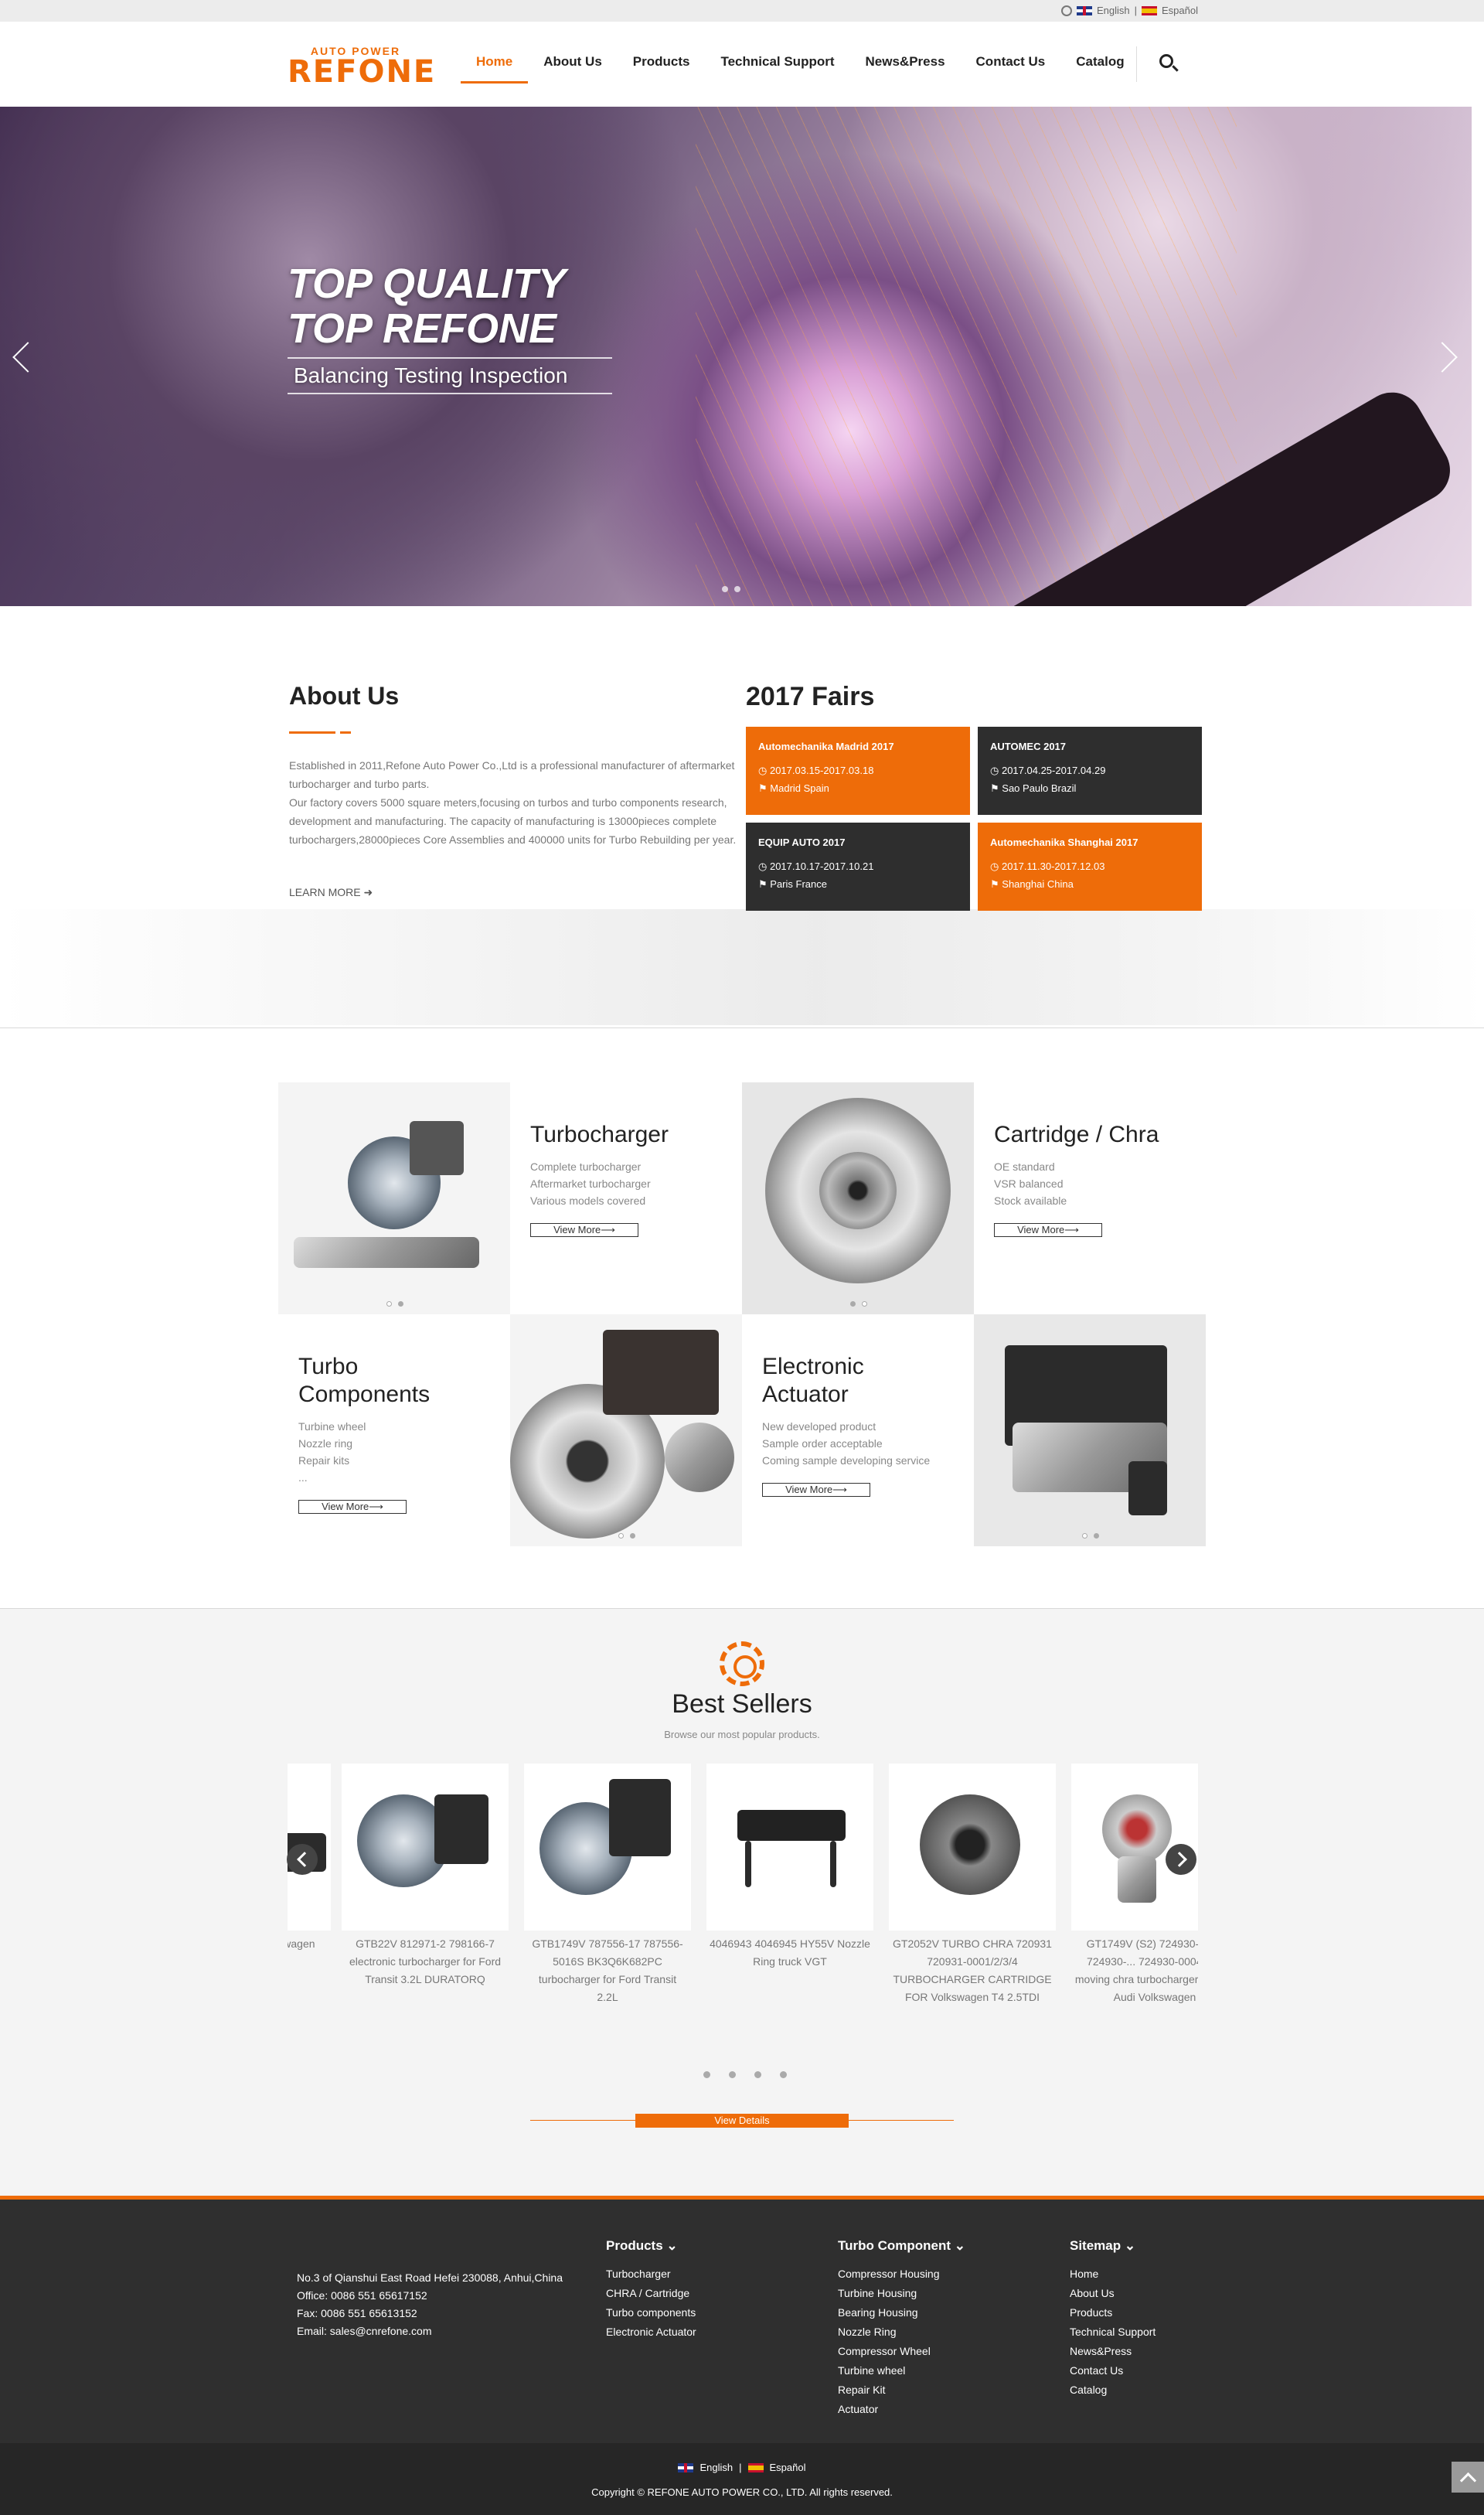 This screenshot has height=2515, width=1484. What do you see at coordinates (1024, 1166) in the screenshot?
I see `product-feature: OE standard` at bounding box center [1024, 1166].